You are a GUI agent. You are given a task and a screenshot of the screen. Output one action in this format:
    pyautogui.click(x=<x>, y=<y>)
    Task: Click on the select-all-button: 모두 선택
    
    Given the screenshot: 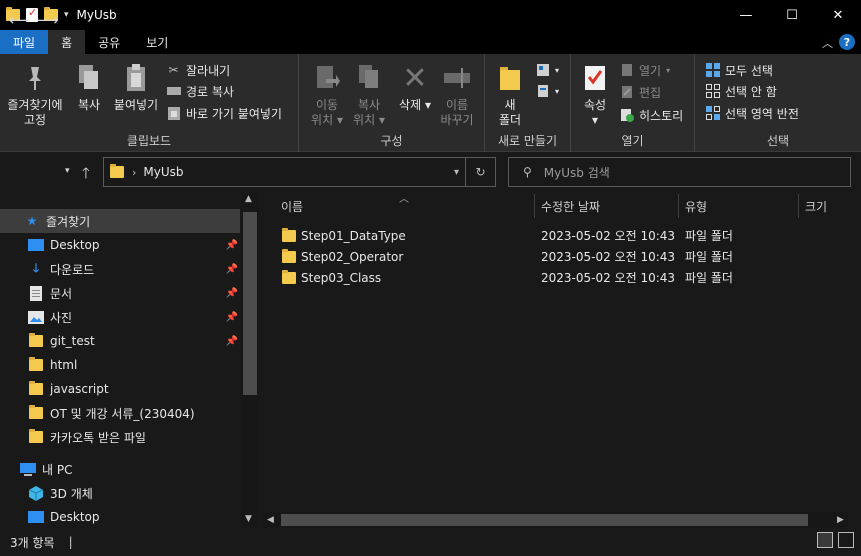 What is the action you would take?
    pyautogui.click(x=739, y=70)
    